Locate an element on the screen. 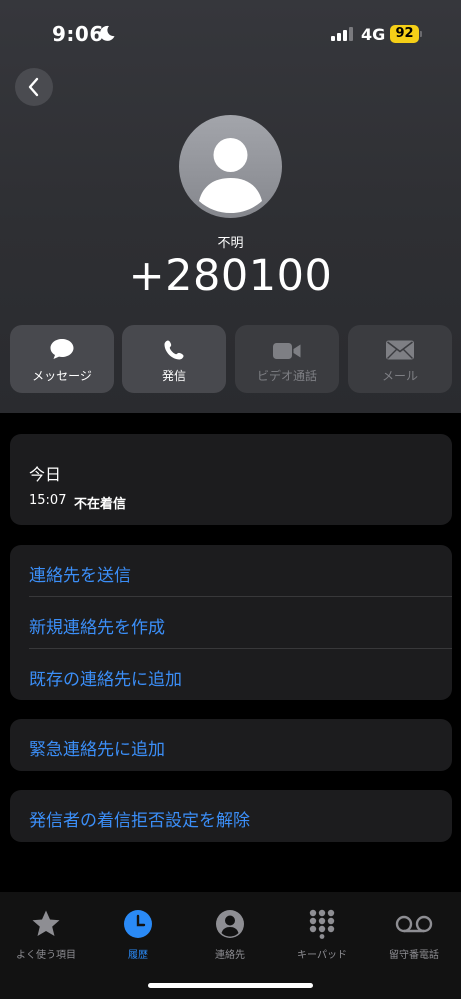  person-circle-icon is located at coordinates (230, 924).